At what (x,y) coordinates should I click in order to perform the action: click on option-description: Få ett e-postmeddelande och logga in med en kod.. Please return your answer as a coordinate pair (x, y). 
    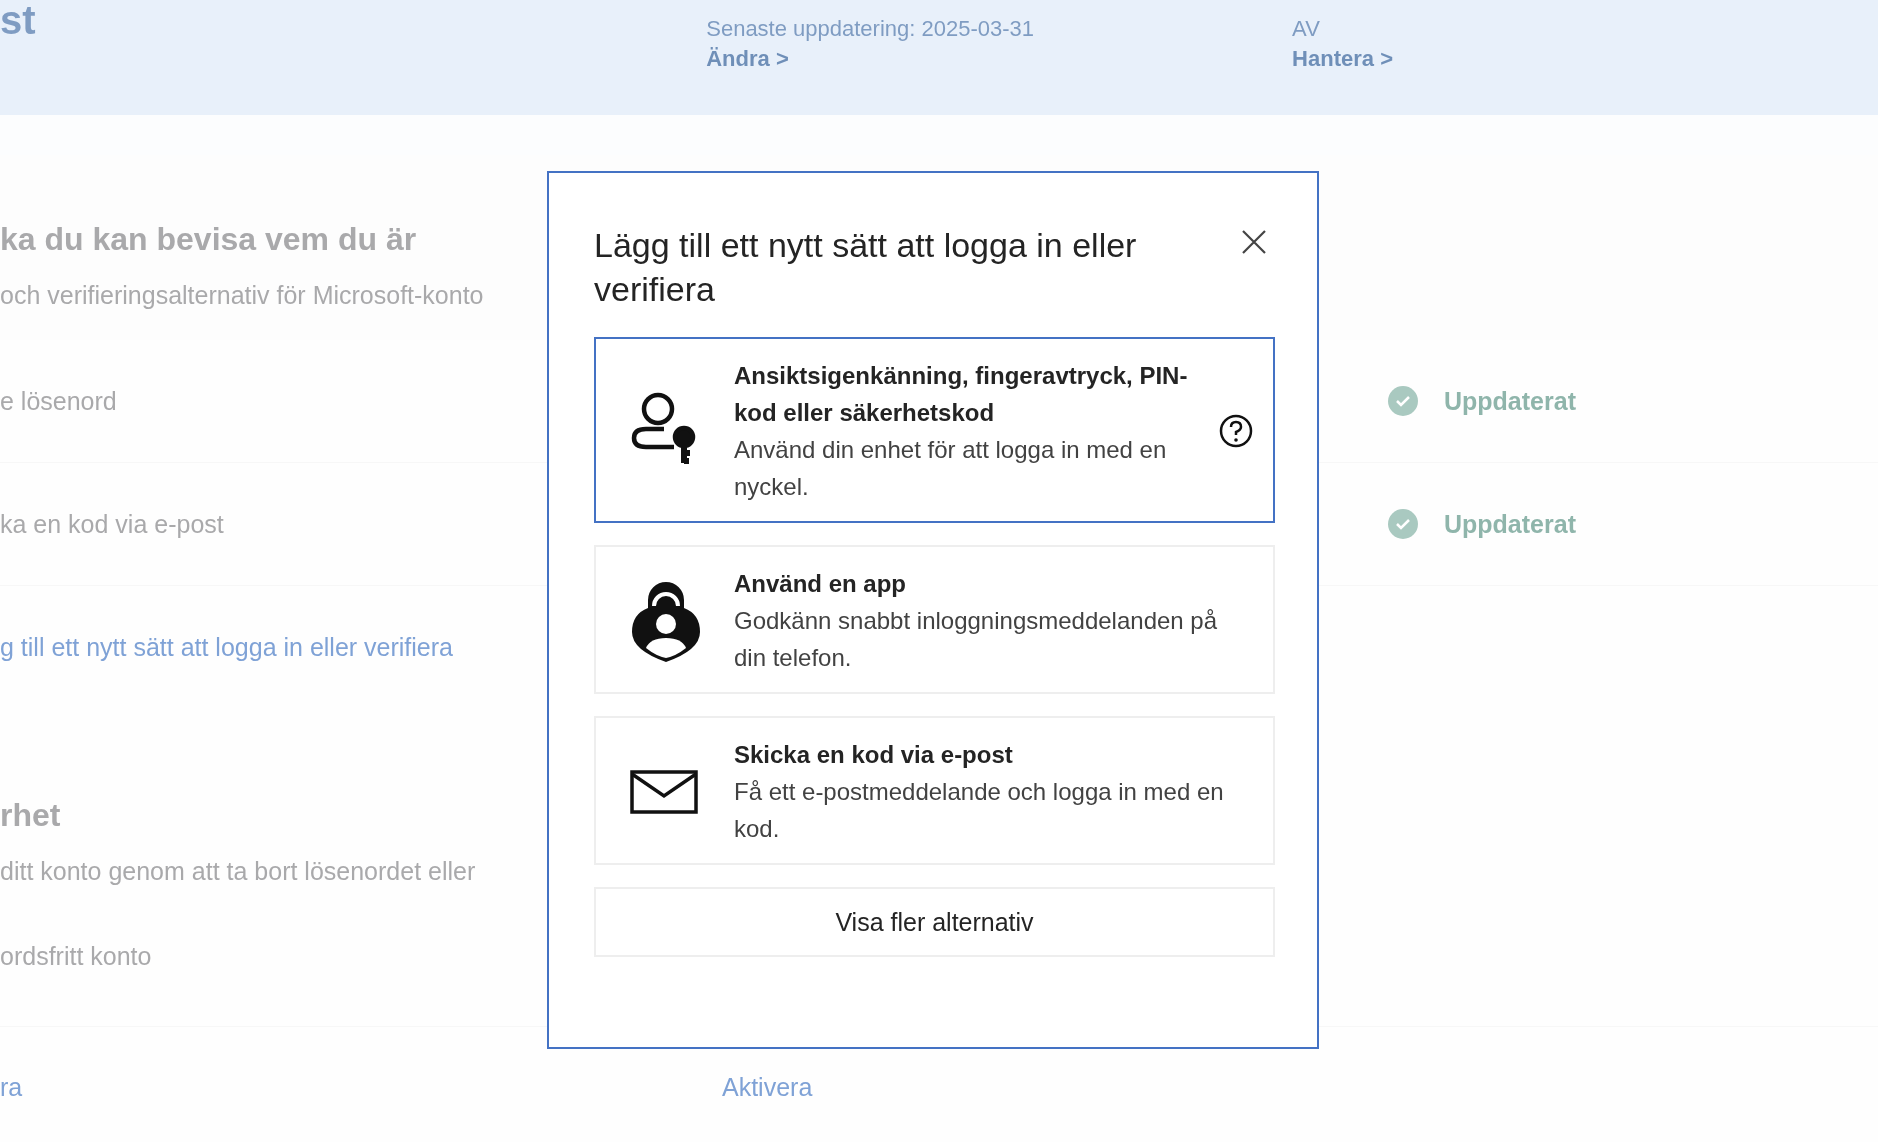
    Looking at the image, I should click on (979, 810).